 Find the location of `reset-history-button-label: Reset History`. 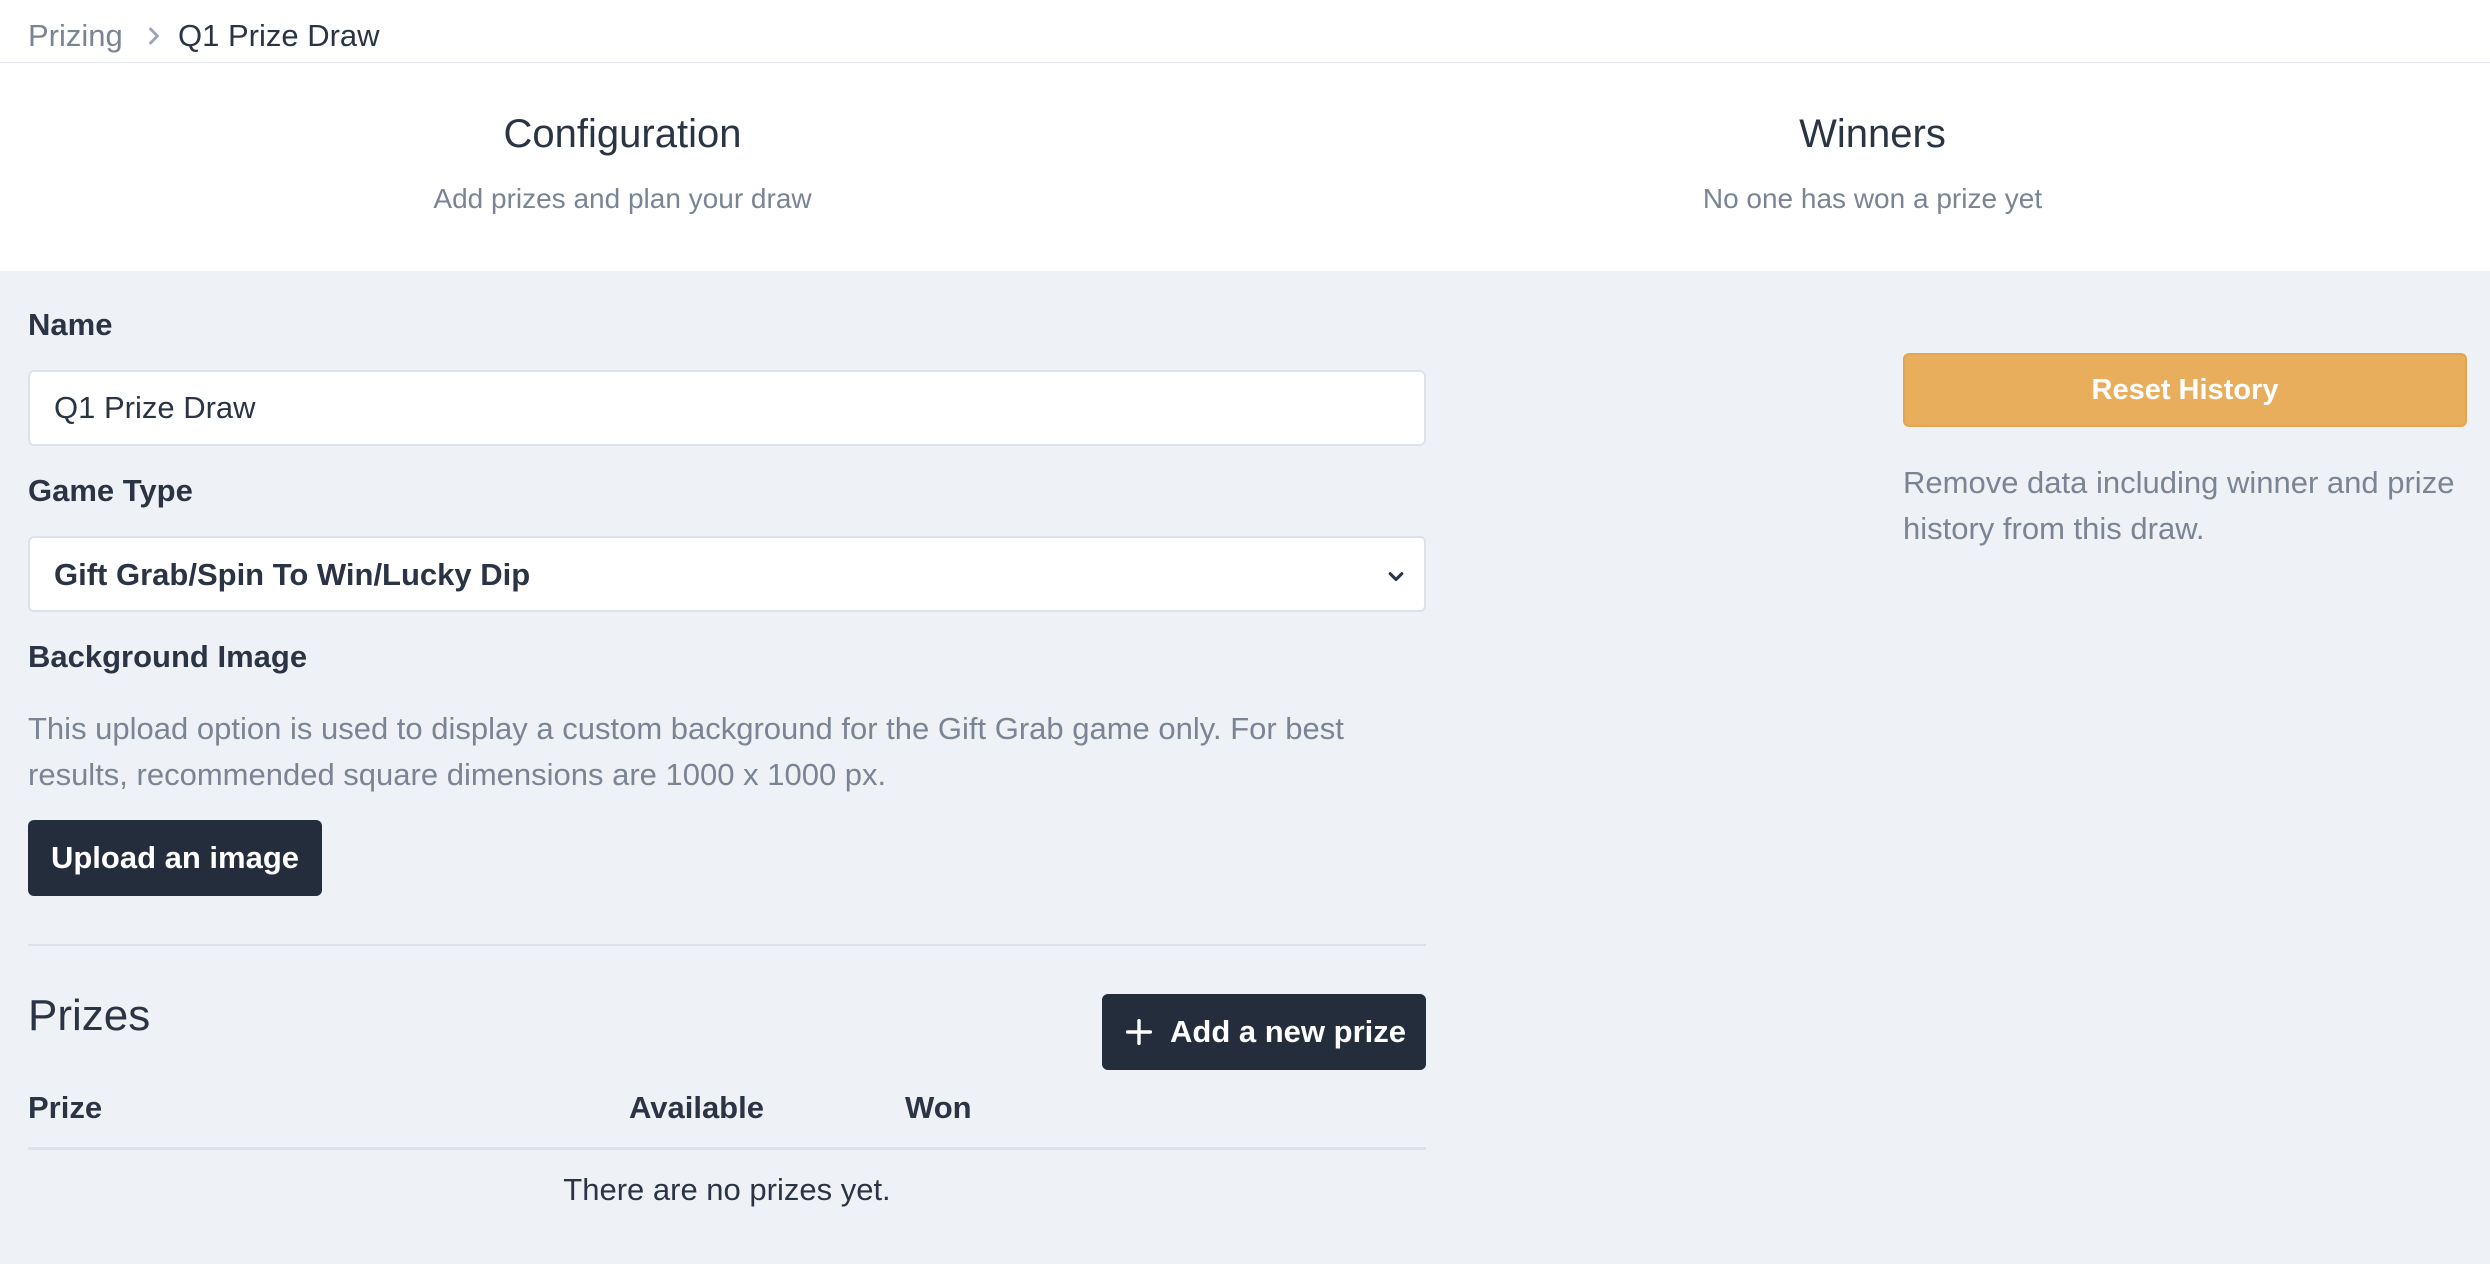

reset-history-button-label: Reset History is located at coordinates (2185, 390).